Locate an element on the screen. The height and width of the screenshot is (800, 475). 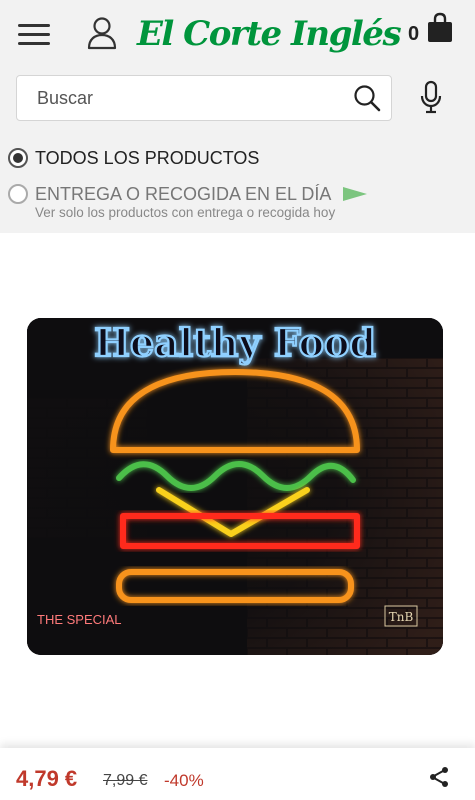
filter-same-day-label: ENTREGA O RECOGIDA EN EL DÍA is located at coordinates (183, 194).